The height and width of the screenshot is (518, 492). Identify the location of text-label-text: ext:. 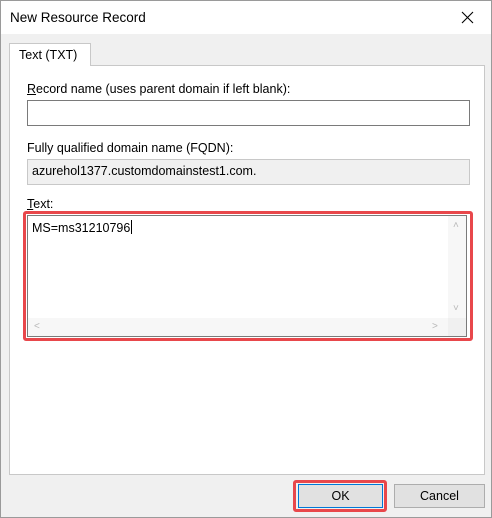
(43, 204).